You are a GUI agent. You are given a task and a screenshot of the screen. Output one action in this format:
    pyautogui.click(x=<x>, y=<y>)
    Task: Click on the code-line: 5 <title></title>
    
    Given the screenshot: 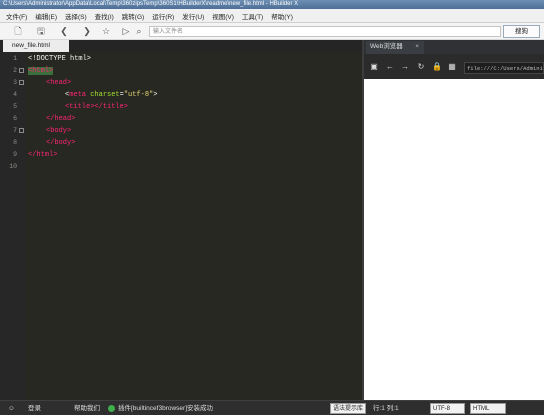 What is the action you would take?
    pyautogui.click(x=181, y=107)
    